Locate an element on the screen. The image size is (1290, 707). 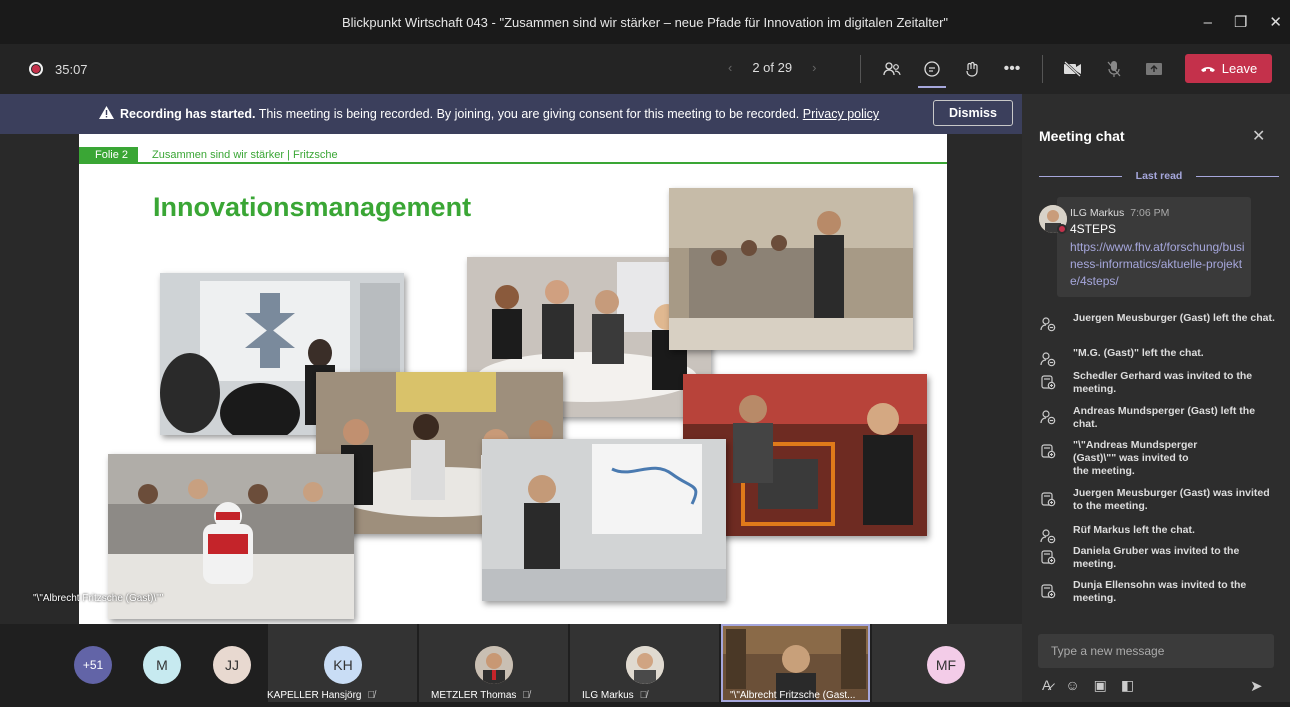
warning-icon is located at coordinates (106, 114).